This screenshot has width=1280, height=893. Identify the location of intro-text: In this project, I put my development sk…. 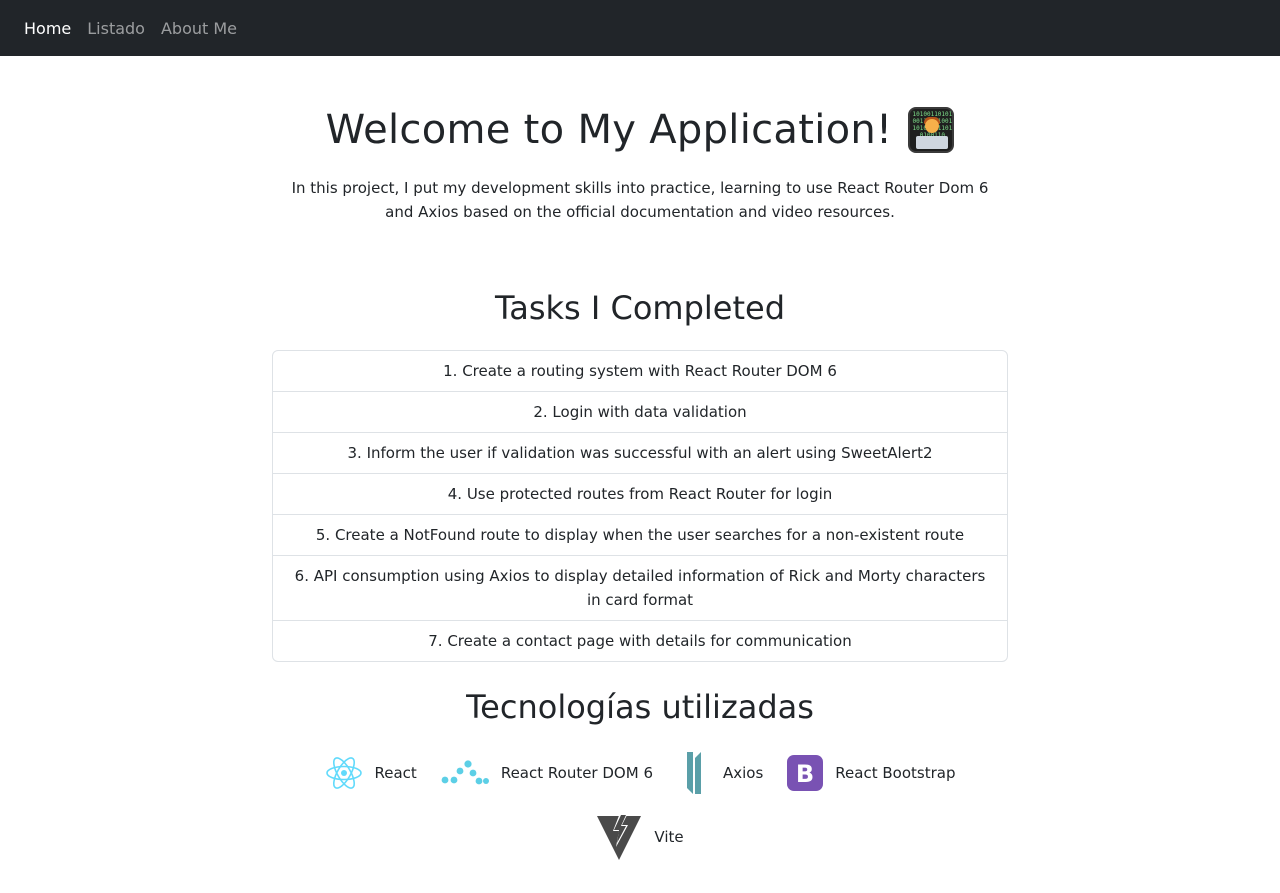
(640, 200).